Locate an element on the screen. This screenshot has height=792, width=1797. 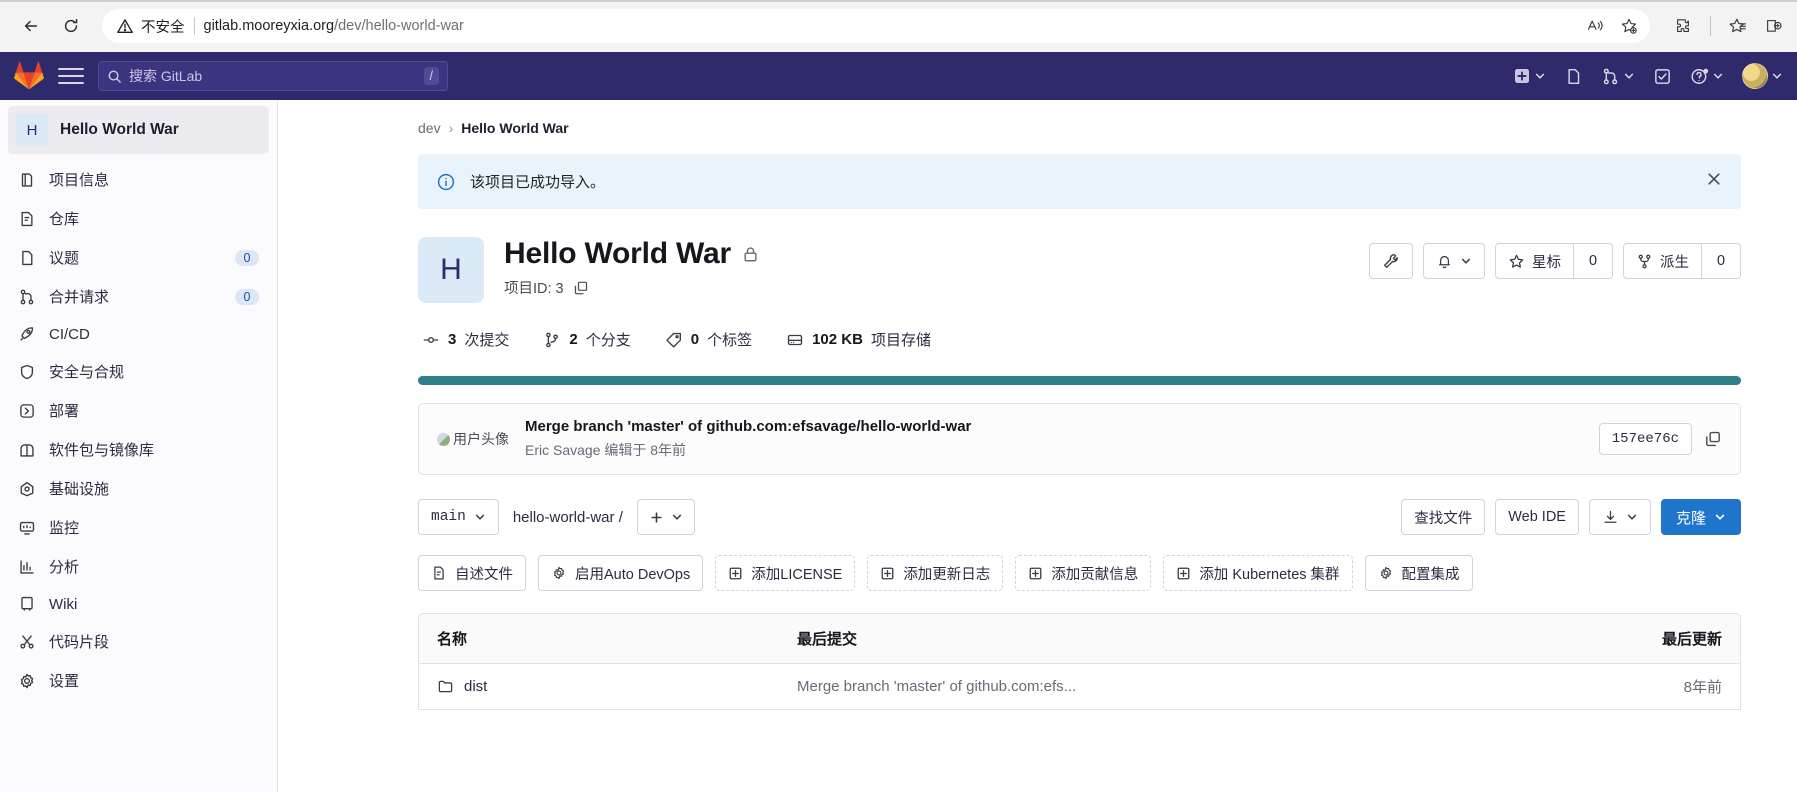
sidebar-item-snippets: 代码片段 is located at coordinates (138, 641).